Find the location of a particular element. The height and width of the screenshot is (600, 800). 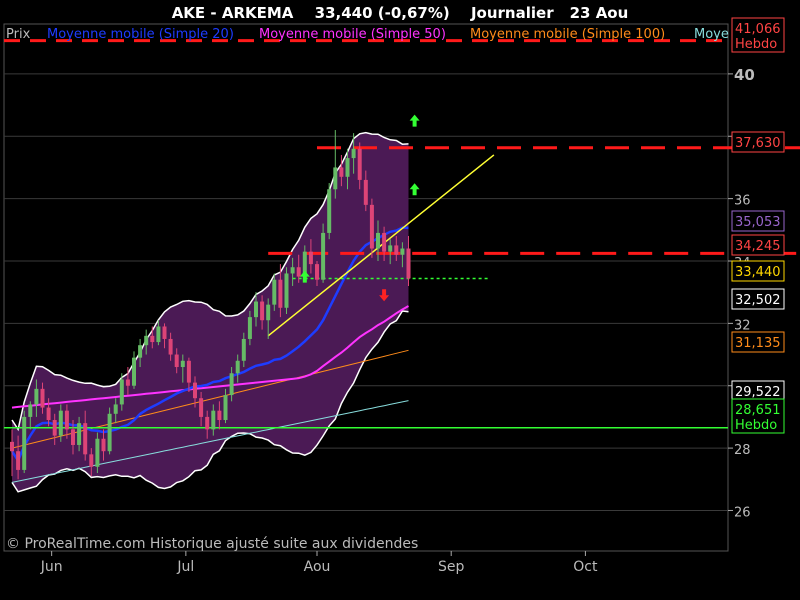

x-tick-label: Jul is located at coordinates (185, 567).